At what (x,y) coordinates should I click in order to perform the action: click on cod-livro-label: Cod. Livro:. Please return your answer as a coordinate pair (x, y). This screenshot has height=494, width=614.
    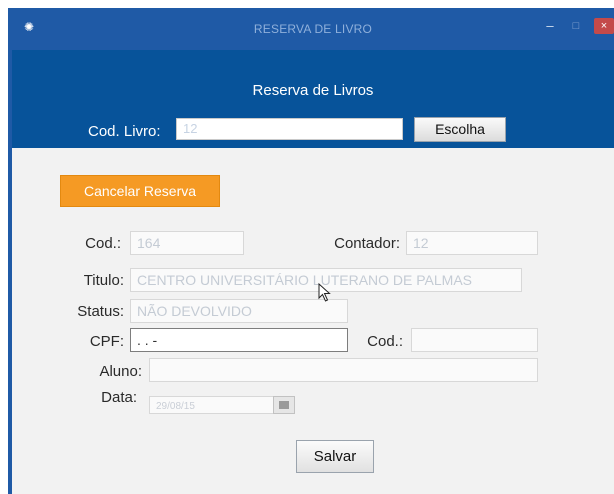
    Looking at the image, I should click on (124, 131).